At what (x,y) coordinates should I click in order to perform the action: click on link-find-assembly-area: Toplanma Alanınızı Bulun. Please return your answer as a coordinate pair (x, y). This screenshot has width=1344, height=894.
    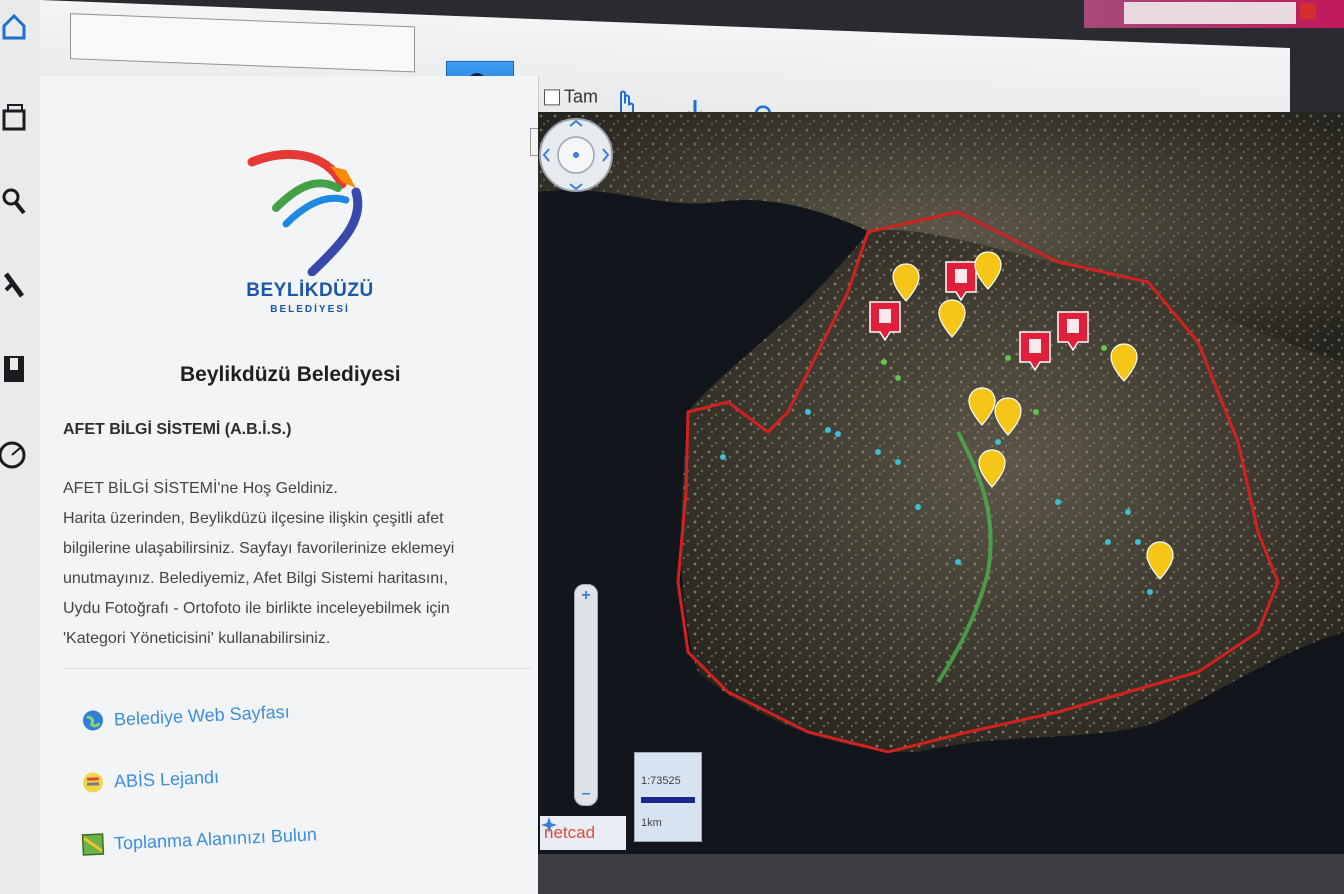
    Looking at the image, I should click on (199, 839).